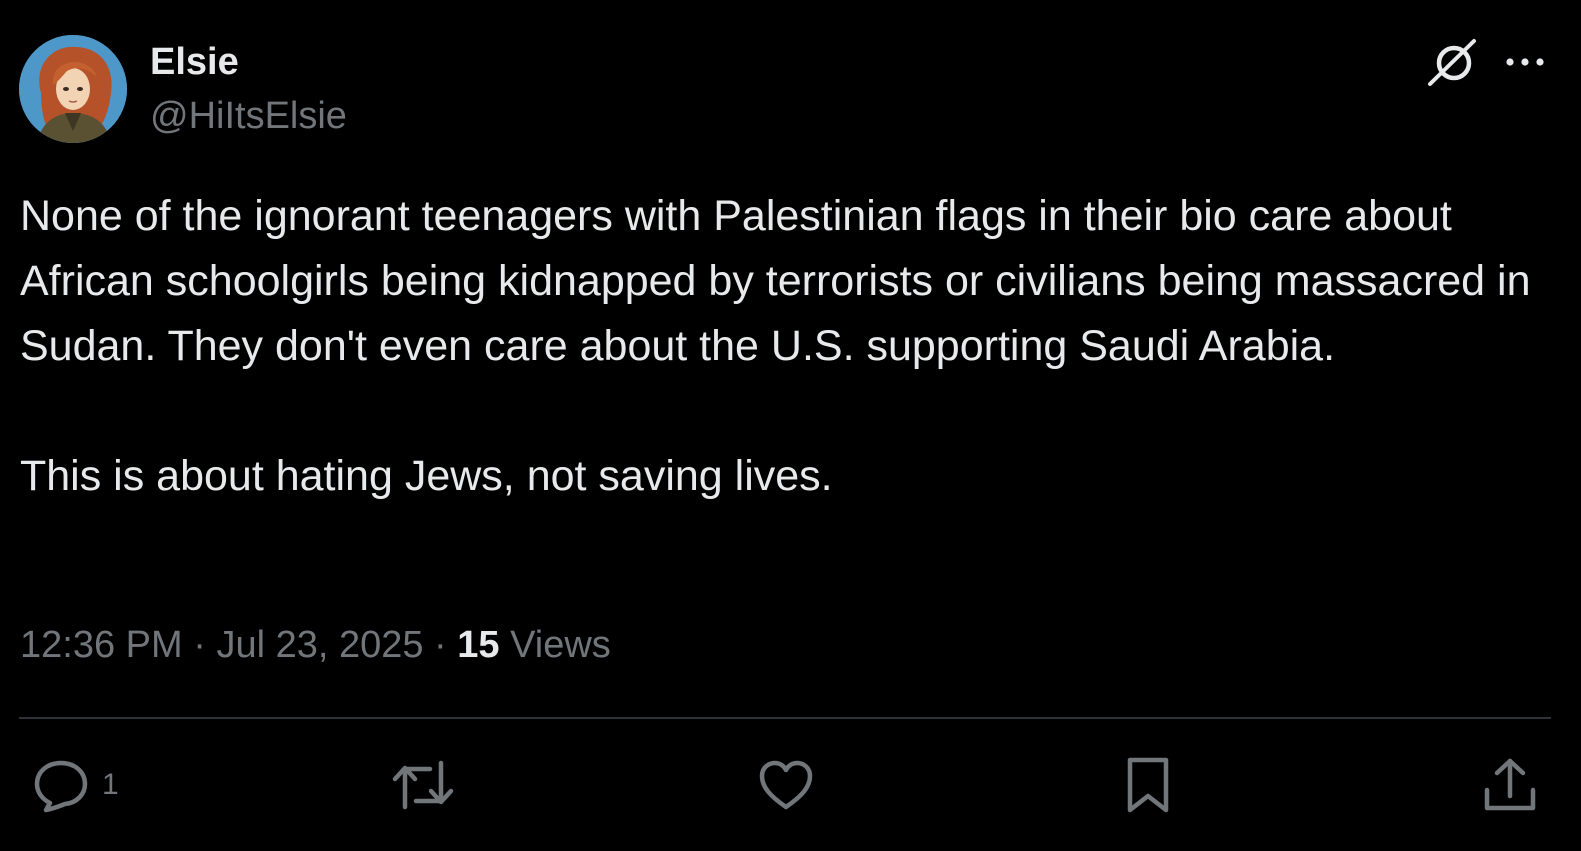  Describe the element at coordinates (1525, 62) in the screenshot. I see `more-icon` at that location.